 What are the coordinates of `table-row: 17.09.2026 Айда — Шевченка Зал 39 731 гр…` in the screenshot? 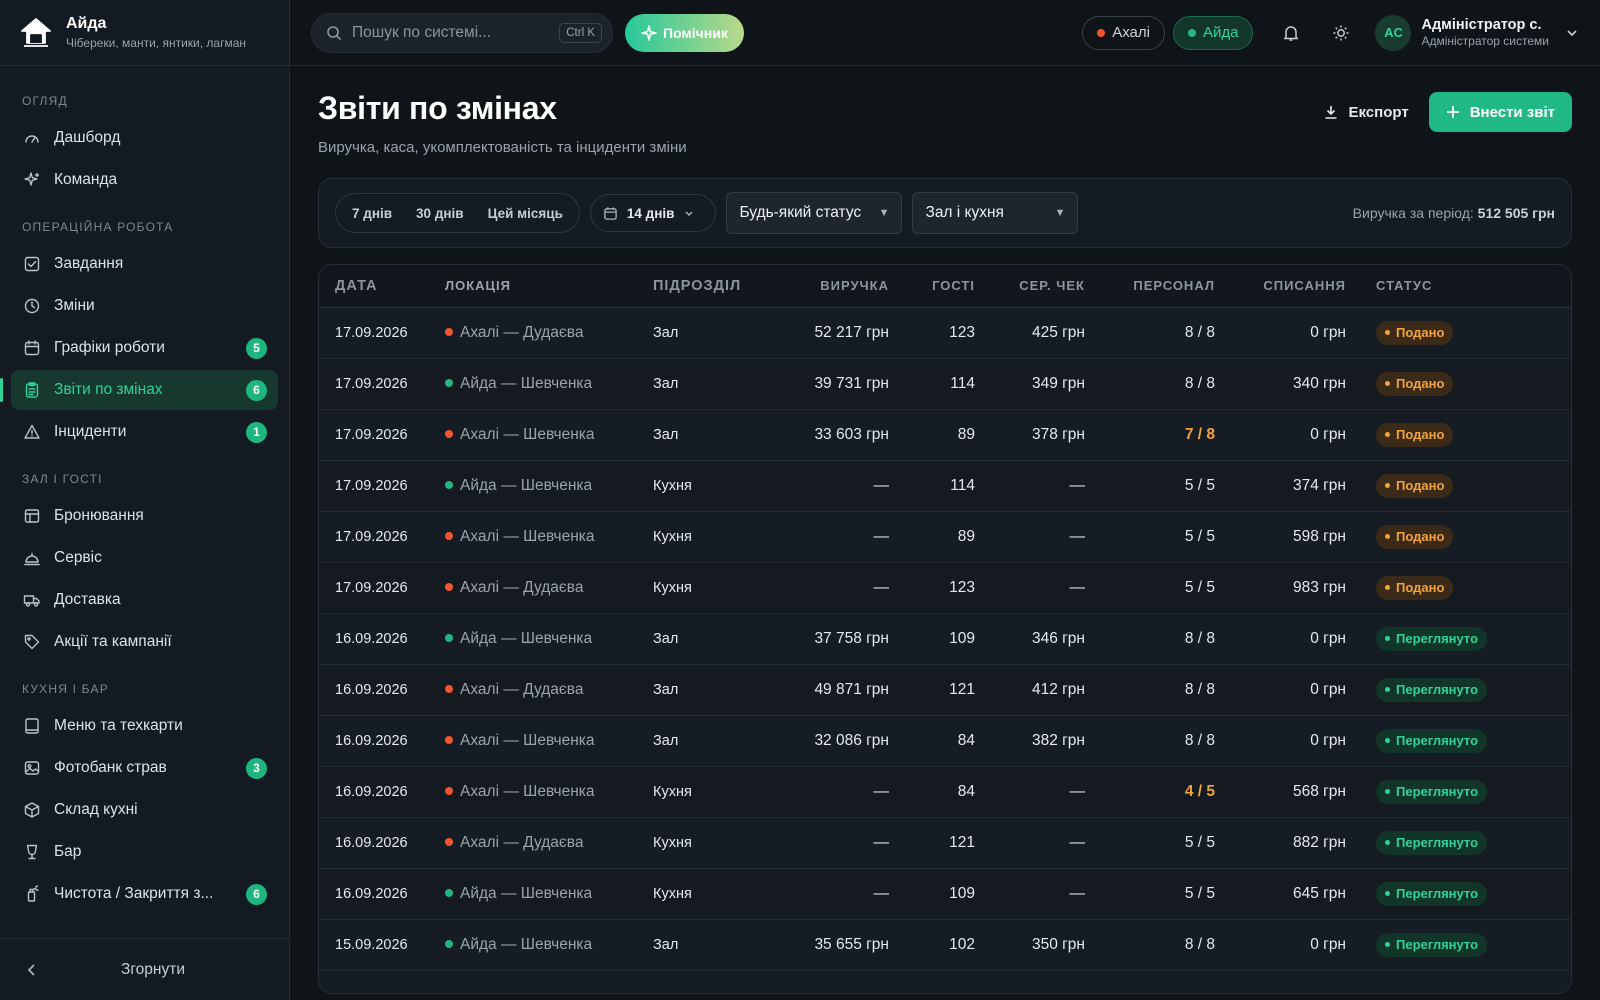 It's located at (945, 384).